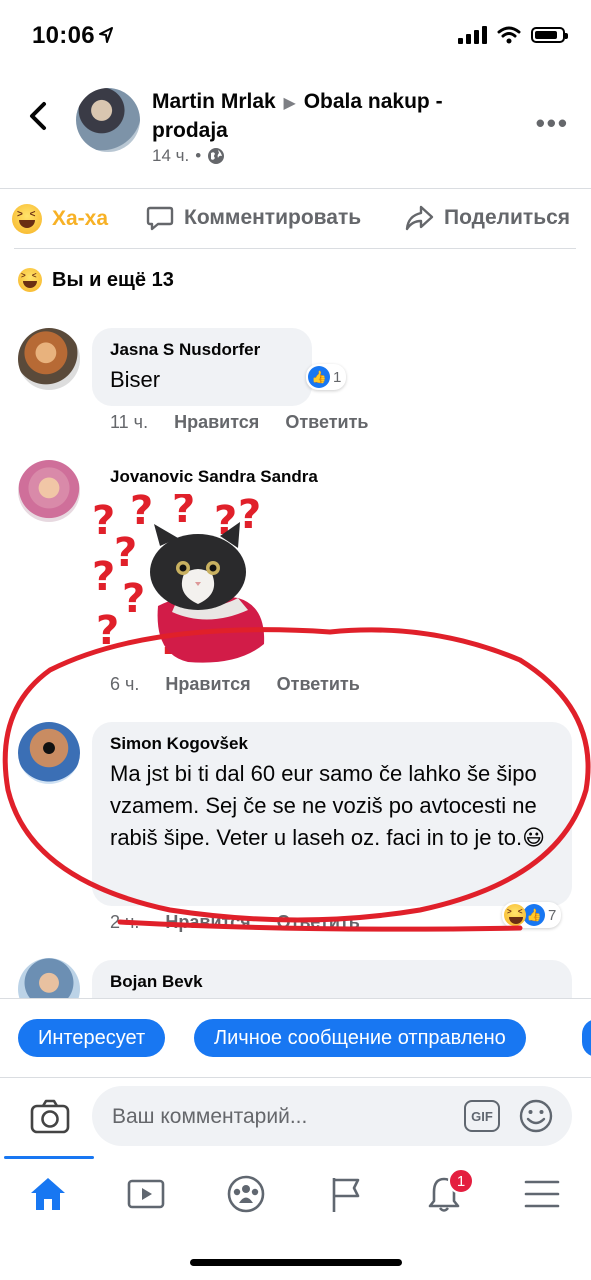  I want to click on author-avatar, so click(108, 120).